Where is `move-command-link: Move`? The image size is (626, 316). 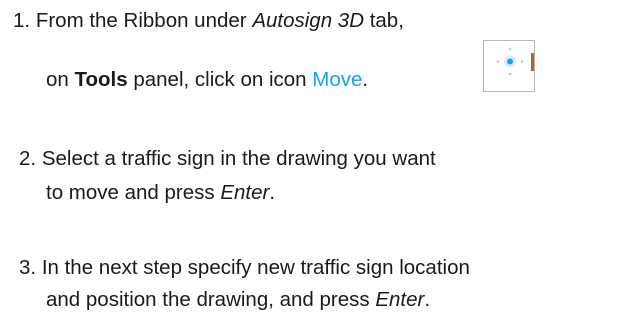
move-command-link: Move is located at coordinates (337, 79).